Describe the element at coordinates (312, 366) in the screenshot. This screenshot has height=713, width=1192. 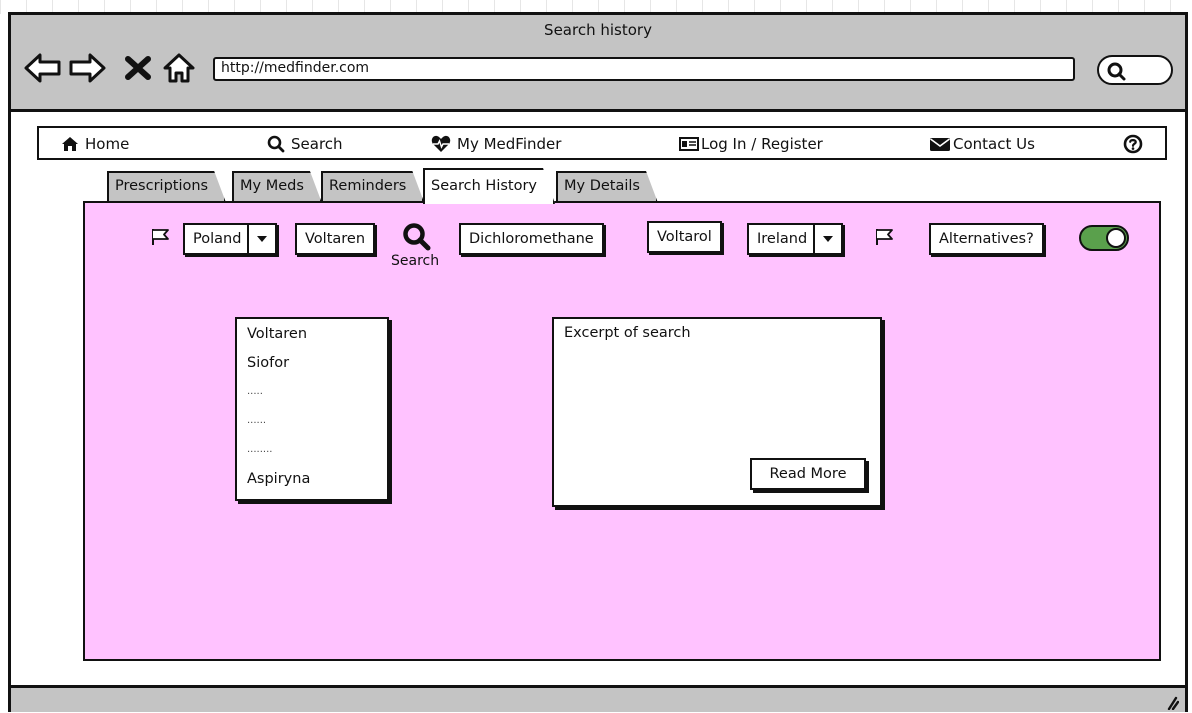
I see `list-item: Siofor` at that location.